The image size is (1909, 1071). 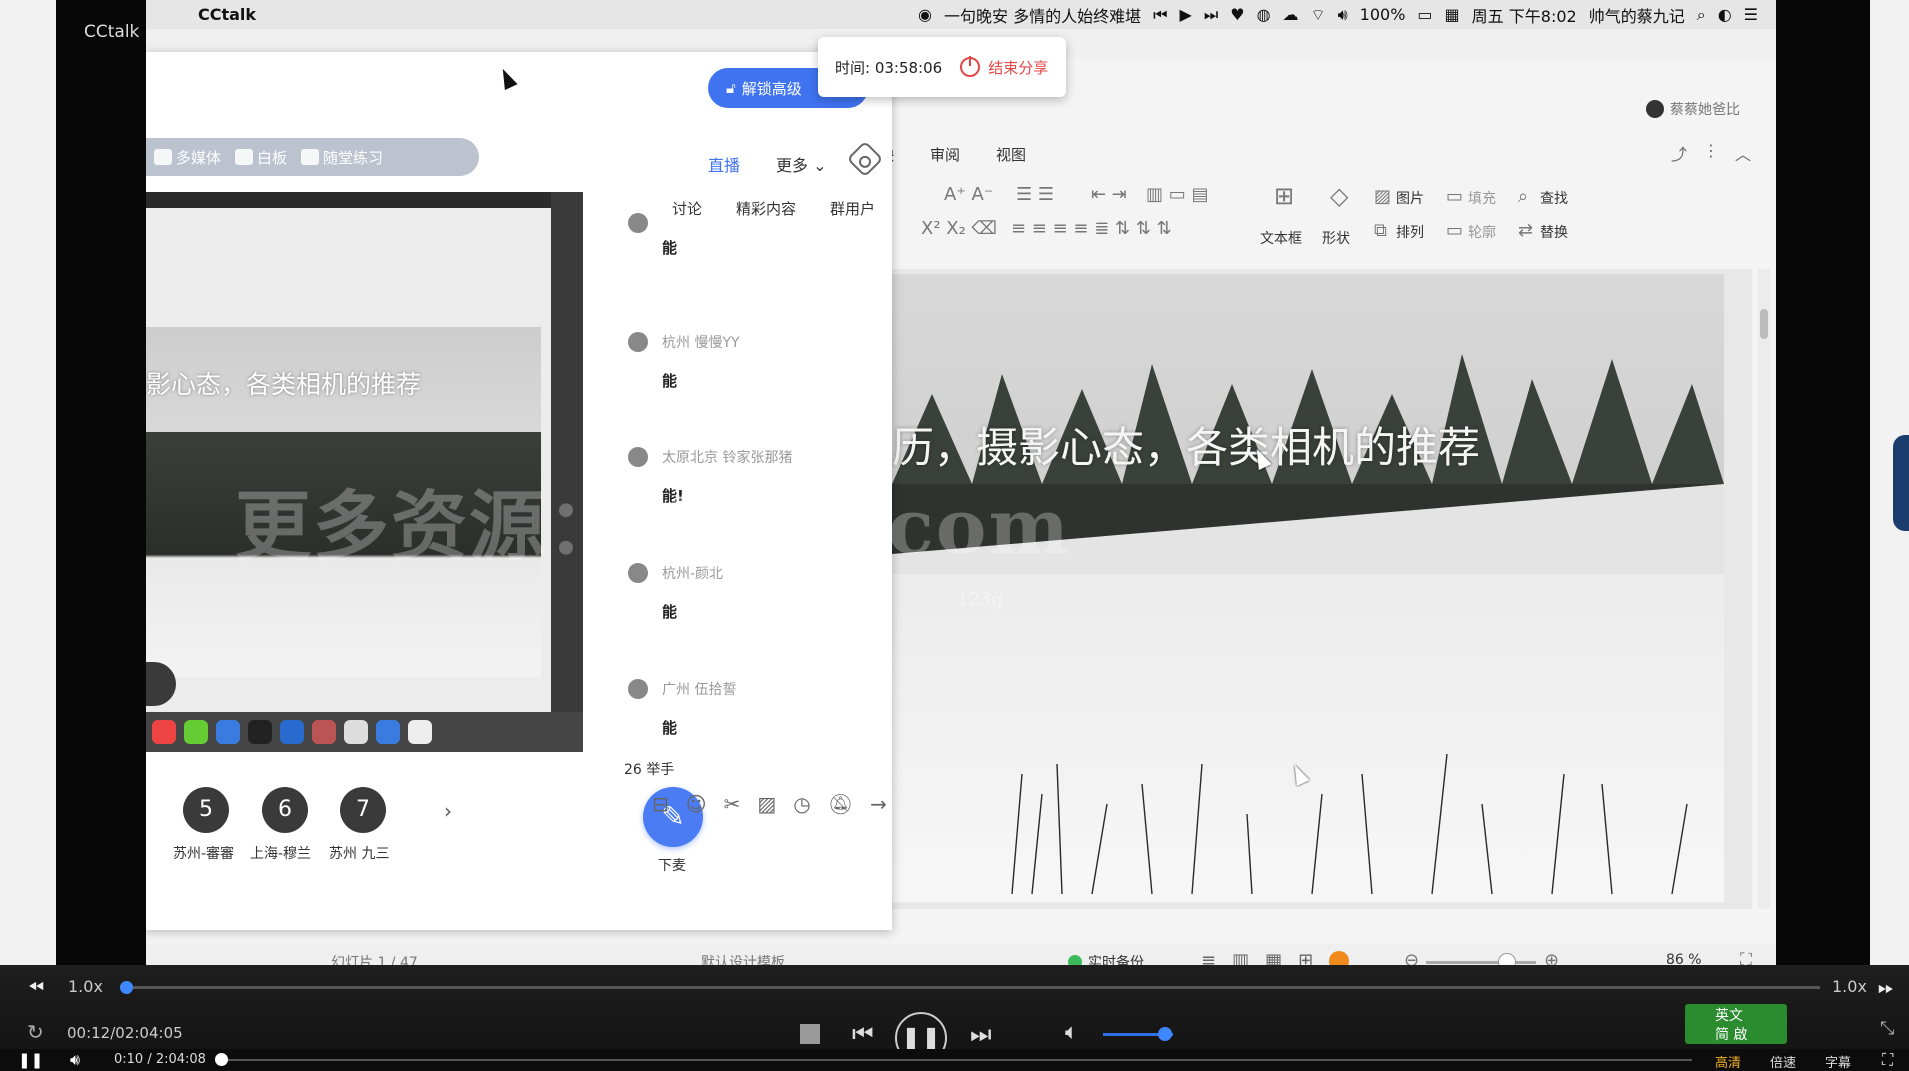 What do you see at coordinates (126, 987) in the screenshot?
I see `seek-knob` at bounding box center [126, 987].